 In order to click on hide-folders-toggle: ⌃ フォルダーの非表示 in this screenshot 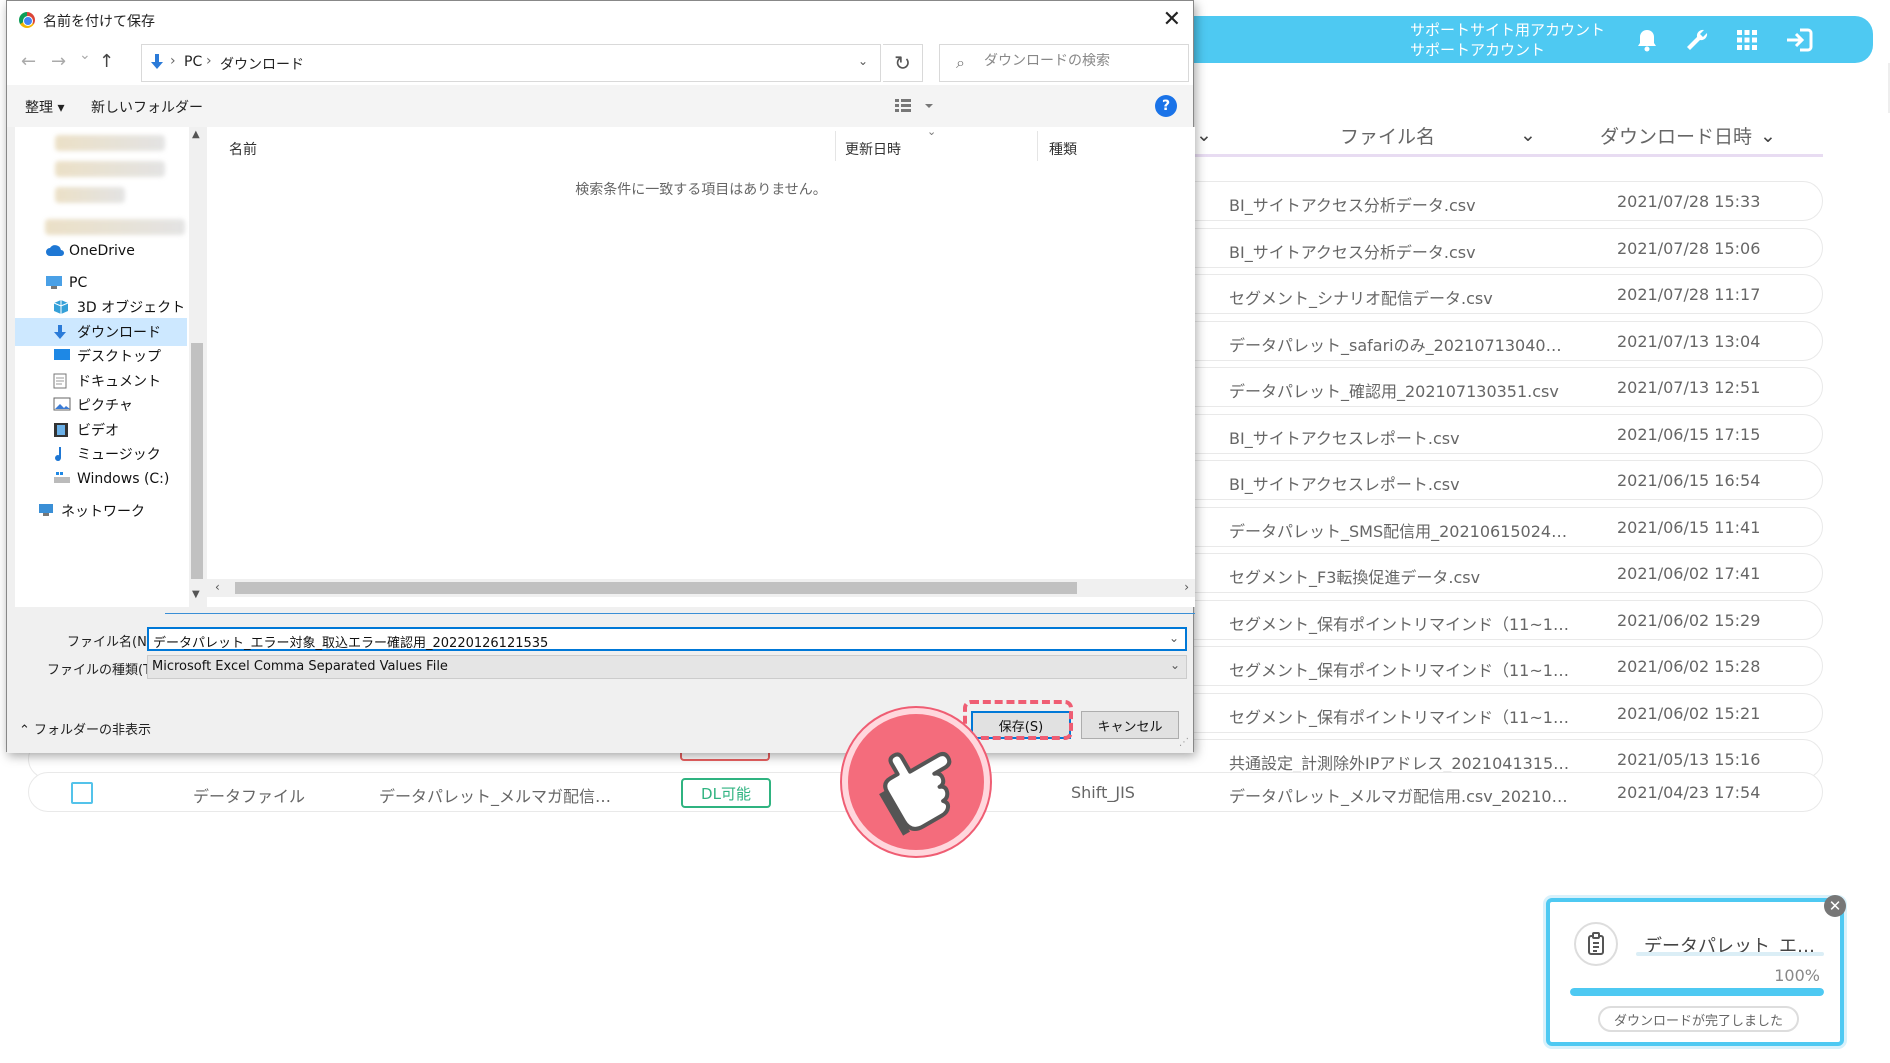, I will do `click(85, 728)`.